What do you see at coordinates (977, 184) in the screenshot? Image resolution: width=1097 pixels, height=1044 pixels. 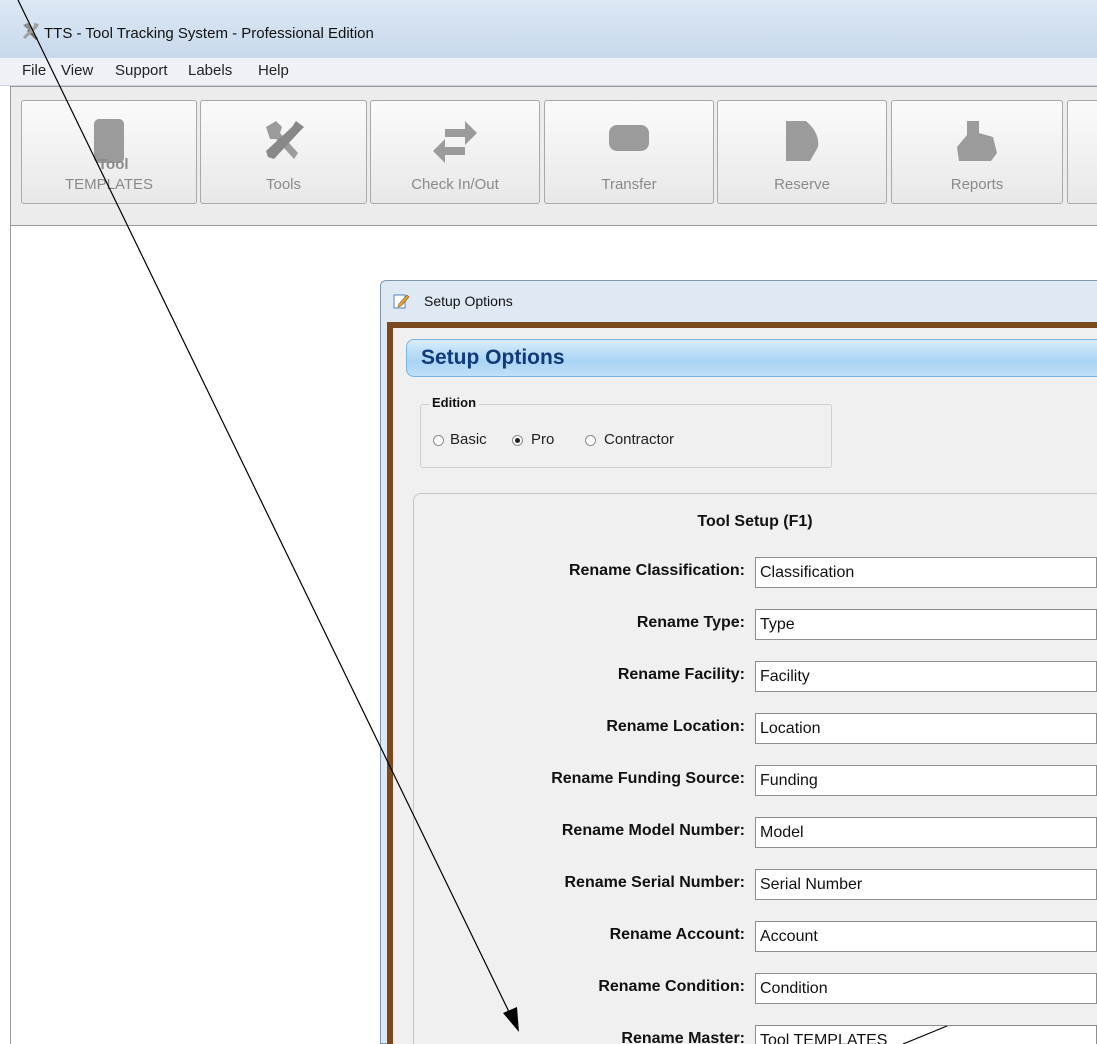 I see `toolbar-reports-label: Reports` at bounding box center [977, 184].